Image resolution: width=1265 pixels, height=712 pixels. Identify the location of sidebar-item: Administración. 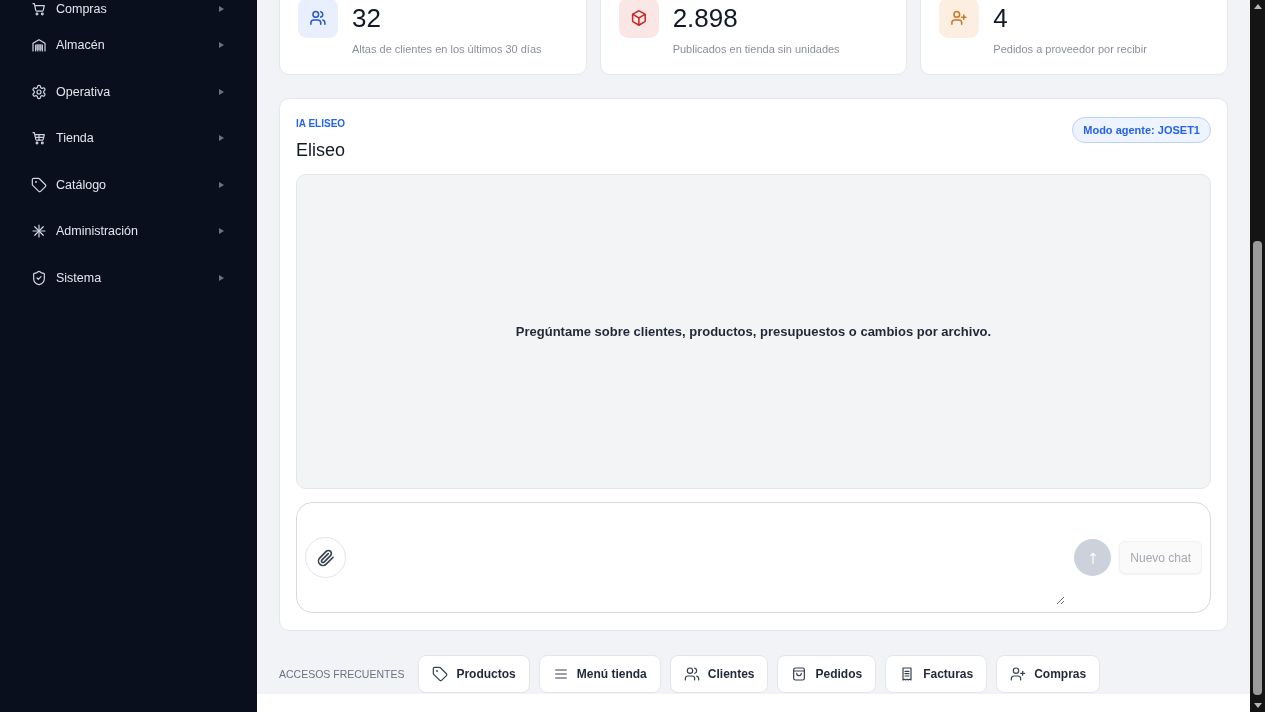
(128, 231).